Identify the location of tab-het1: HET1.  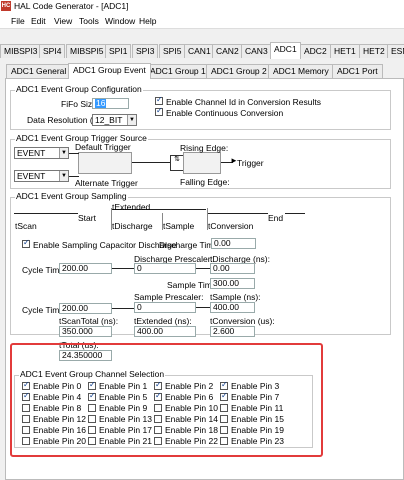
(345, 51).